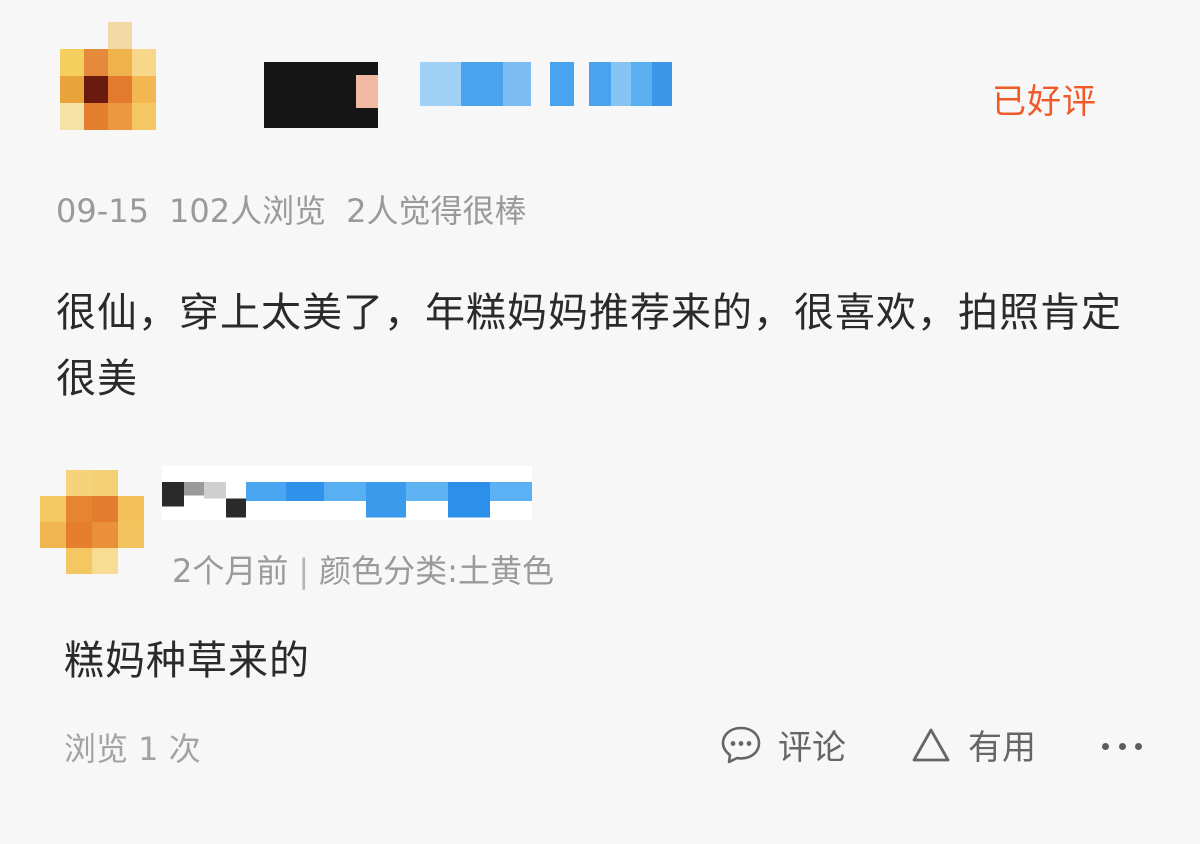 This screenshot has height=844, width=1200. Describe the element at coordinates (436, 211) in the screenshot. I see `like-count: 2人觉得很棒` at that location.